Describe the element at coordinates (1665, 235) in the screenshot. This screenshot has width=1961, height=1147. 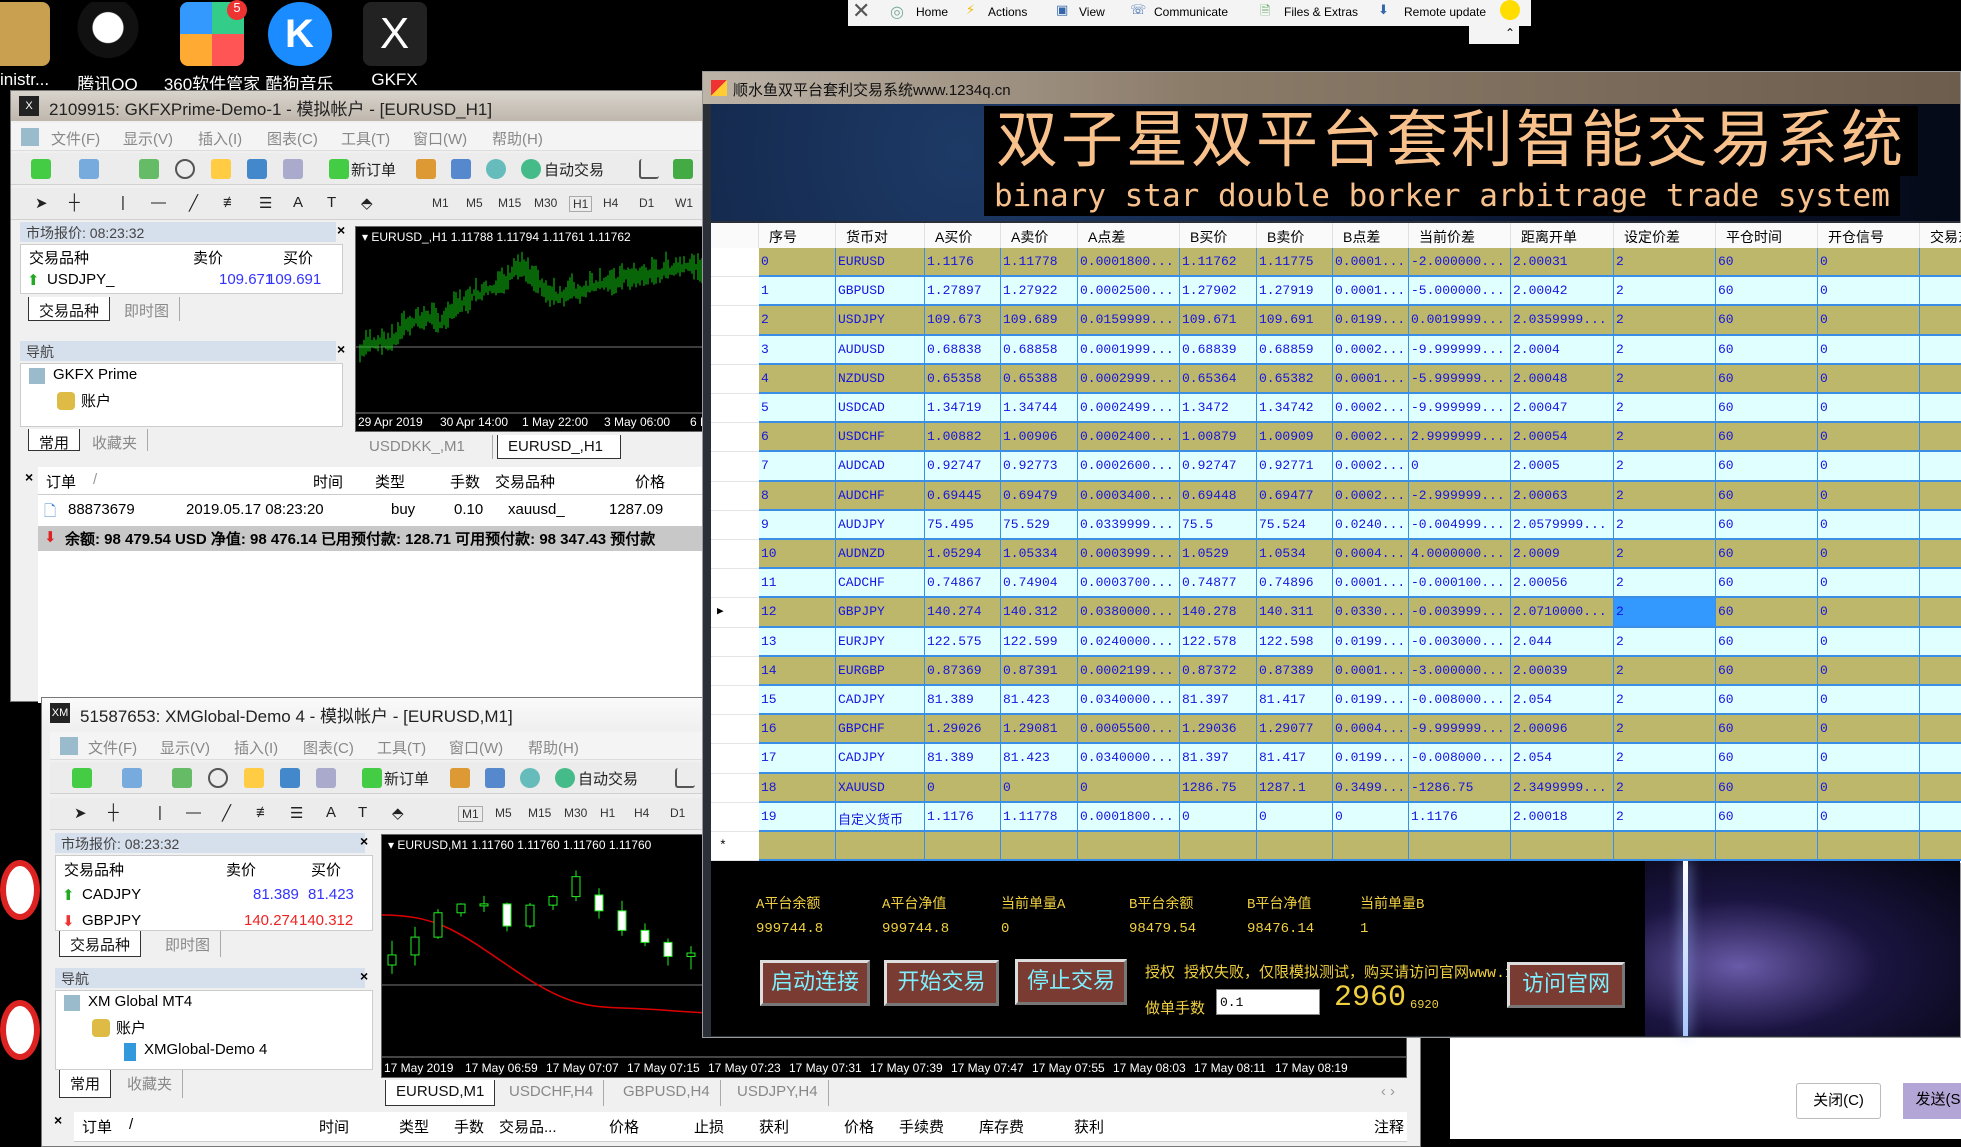
I see `column-header: 设定价差` at that location.